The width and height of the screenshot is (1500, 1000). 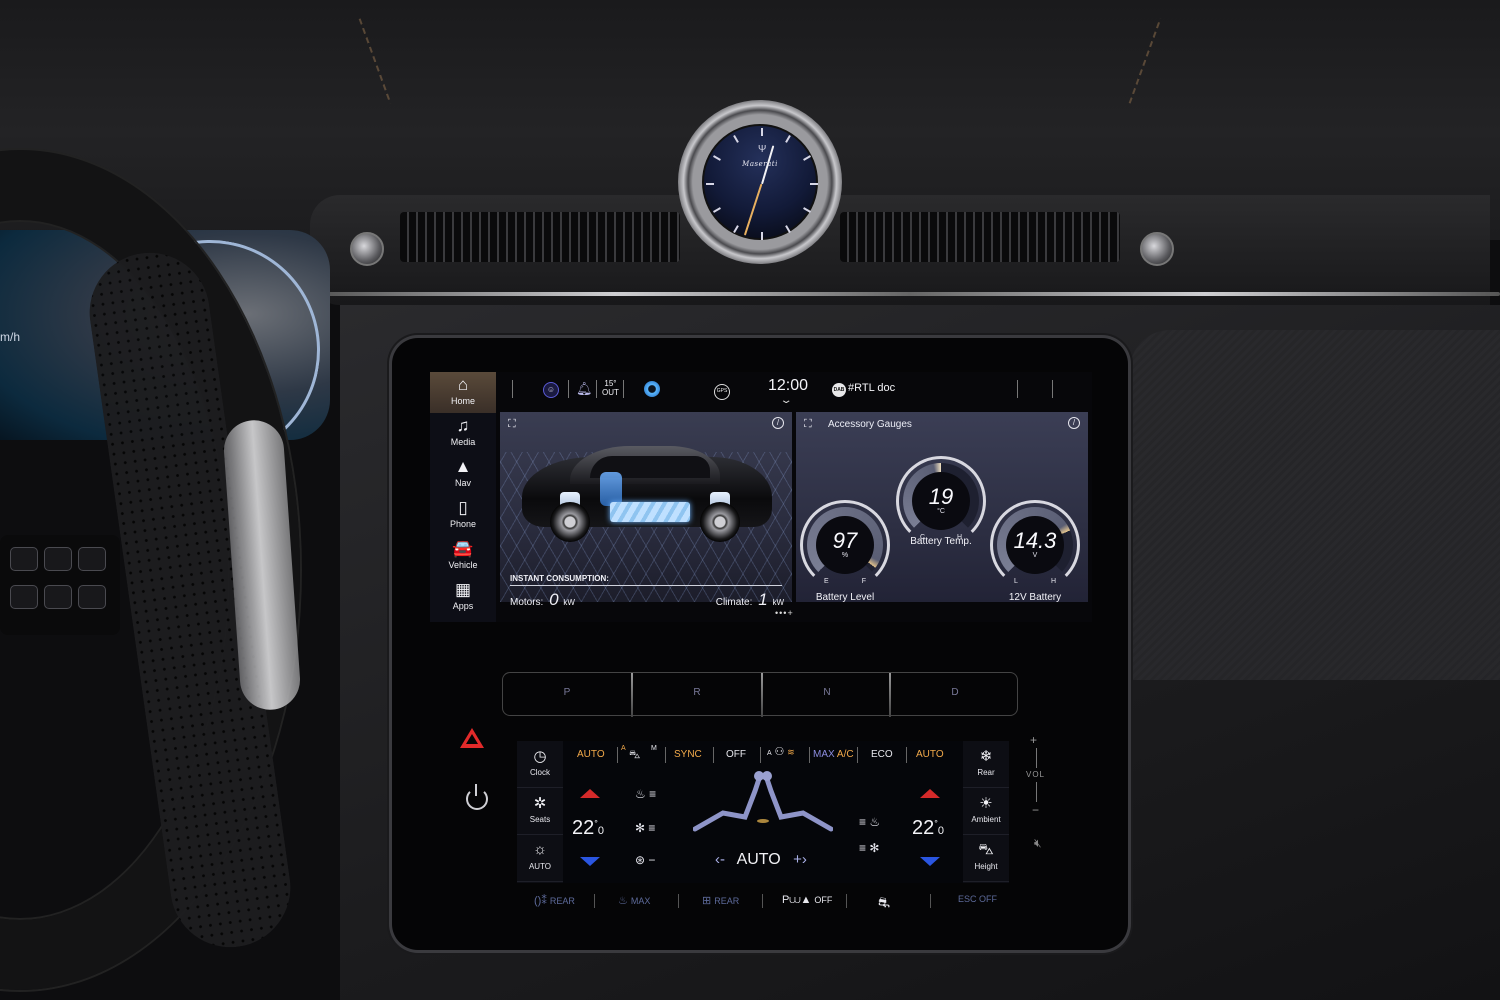 I want to click on driver-seat-heat-button: ♨ ≡, so click(x=645, y=794).